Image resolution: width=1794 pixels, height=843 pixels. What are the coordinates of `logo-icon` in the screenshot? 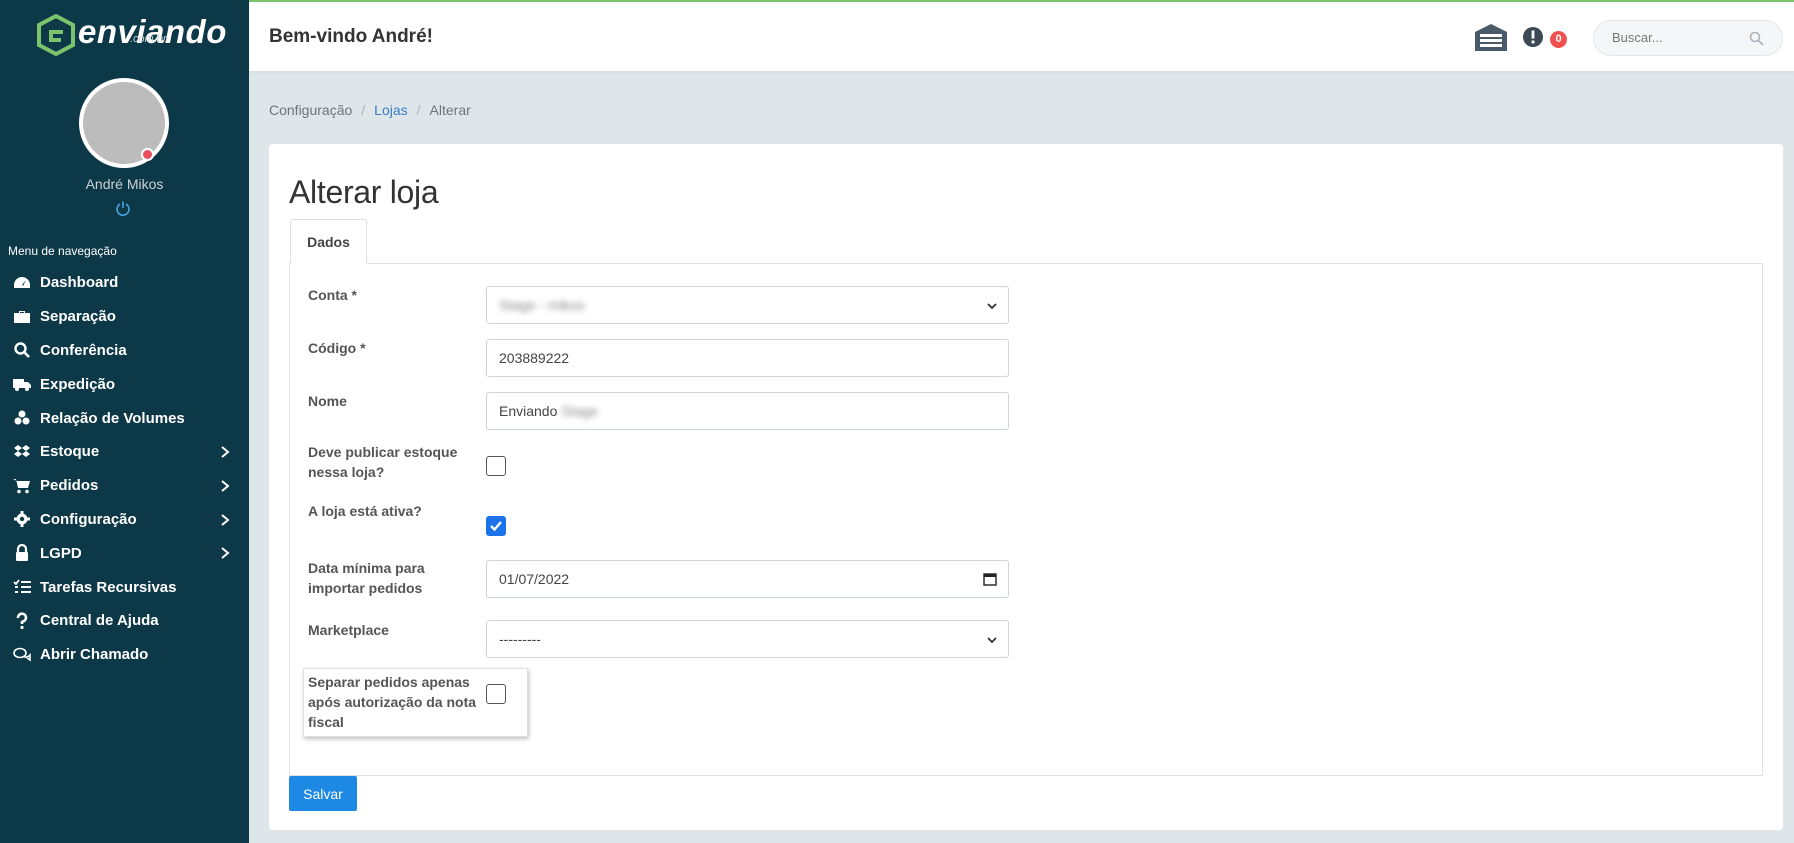 It's located at (56, 35).